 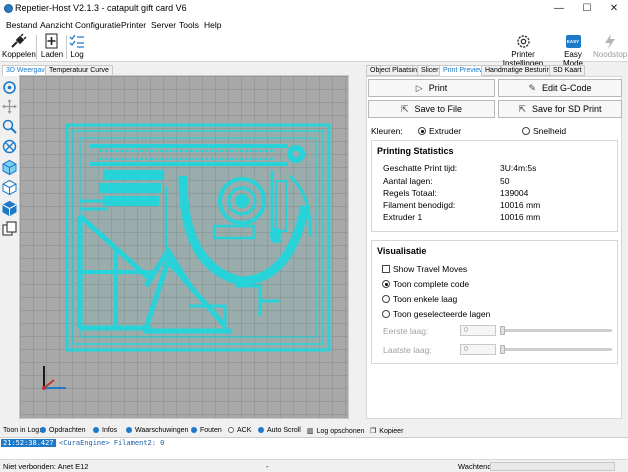 What do you see at coordinates (386, 284) in the screenshot?
I see `complete-code-radio` at bounding box center [386, 284].